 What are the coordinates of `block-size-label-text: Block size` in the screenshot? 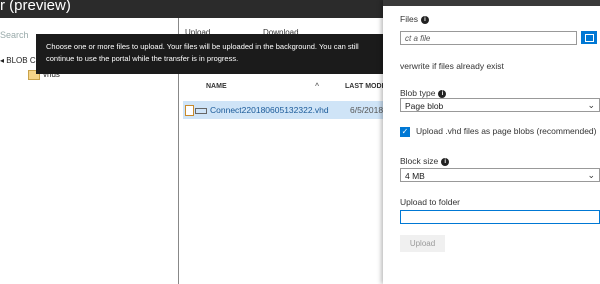 It's located at (419, 161).